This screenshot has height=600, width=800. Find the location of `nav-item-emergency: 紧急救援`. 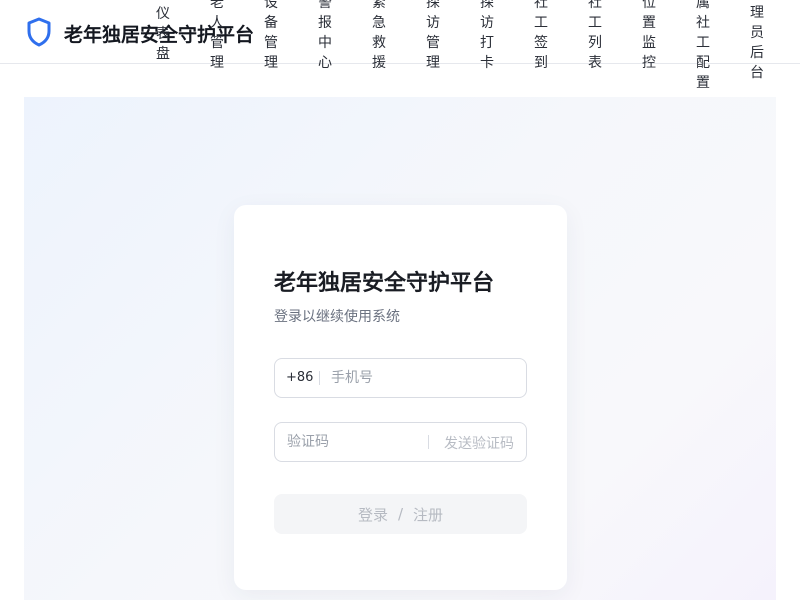

nav-item-emergency: 紧急救援 is located at coordinates (379, 36).